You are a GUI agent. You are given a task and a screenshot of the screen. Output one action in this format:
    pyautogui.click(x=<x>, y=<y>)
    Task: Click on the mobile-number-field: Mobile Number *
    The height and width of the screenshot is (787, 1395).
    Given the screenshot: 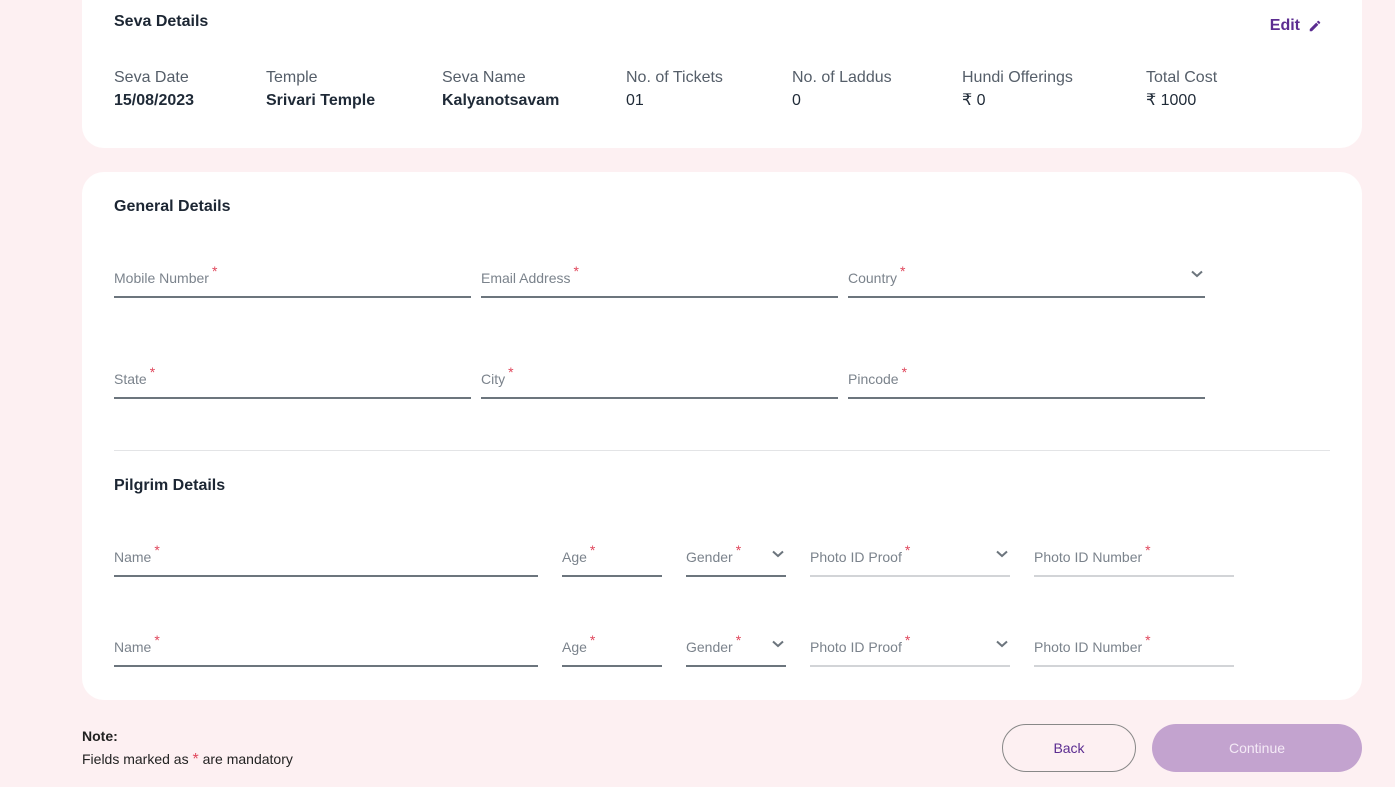 What is the action you would take?
    pyautogui.click(x=292, y=278)
    